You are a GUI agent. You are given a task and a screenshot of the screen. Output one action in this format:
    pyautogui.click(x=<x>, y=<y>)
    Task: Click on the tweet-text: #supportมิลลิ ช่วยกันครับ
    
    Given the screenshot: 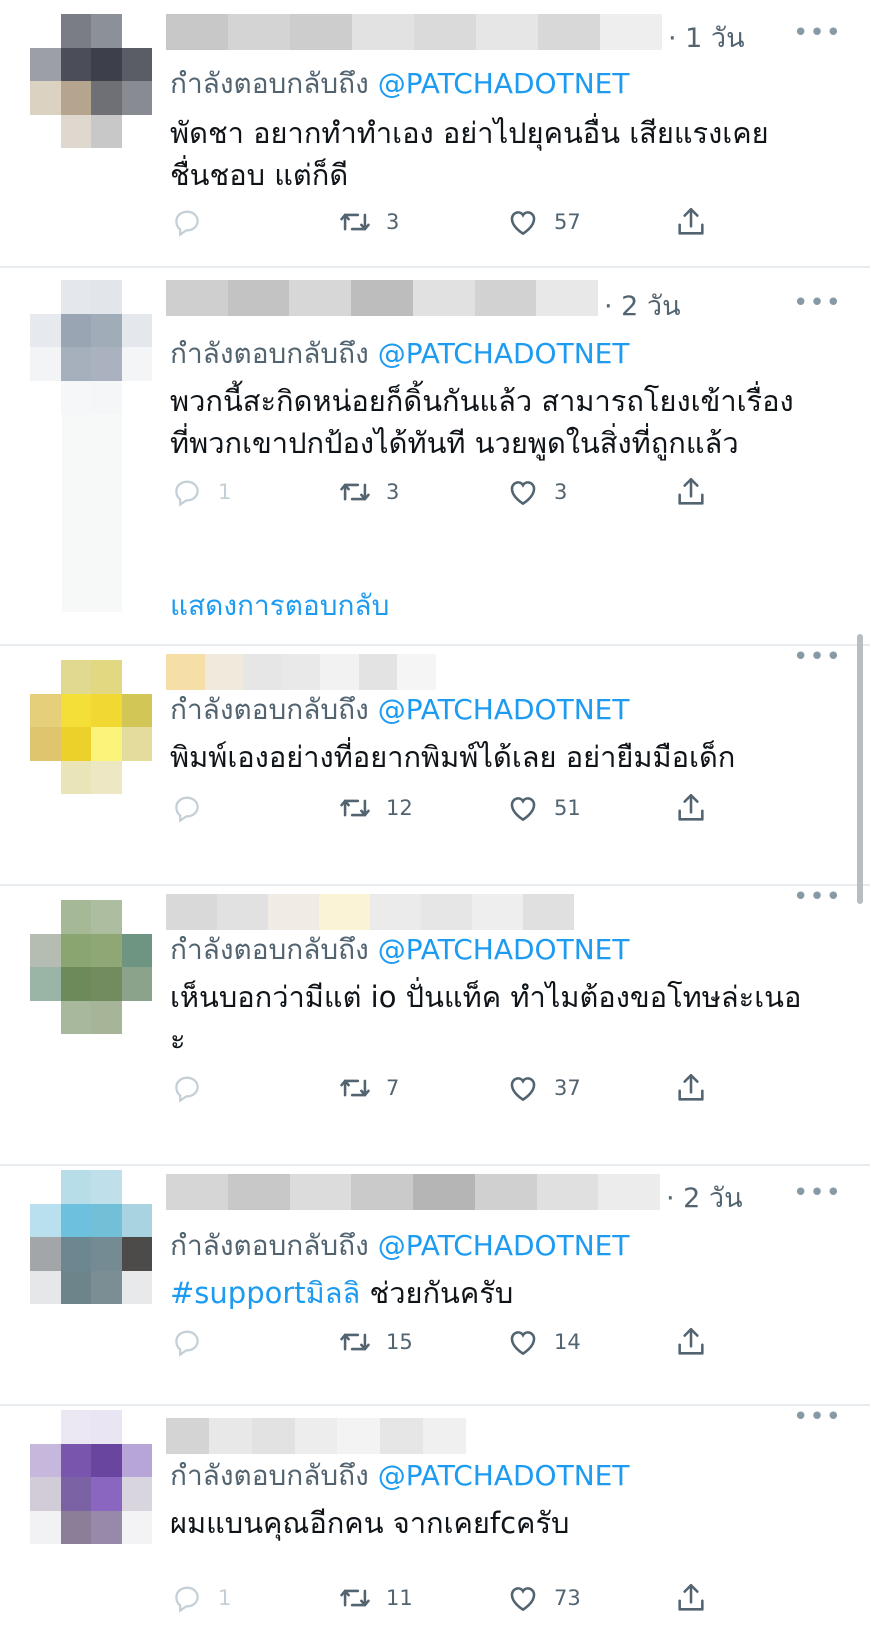 What is the action you would take?
    pyautogui.click(x=500, y=1293)
    